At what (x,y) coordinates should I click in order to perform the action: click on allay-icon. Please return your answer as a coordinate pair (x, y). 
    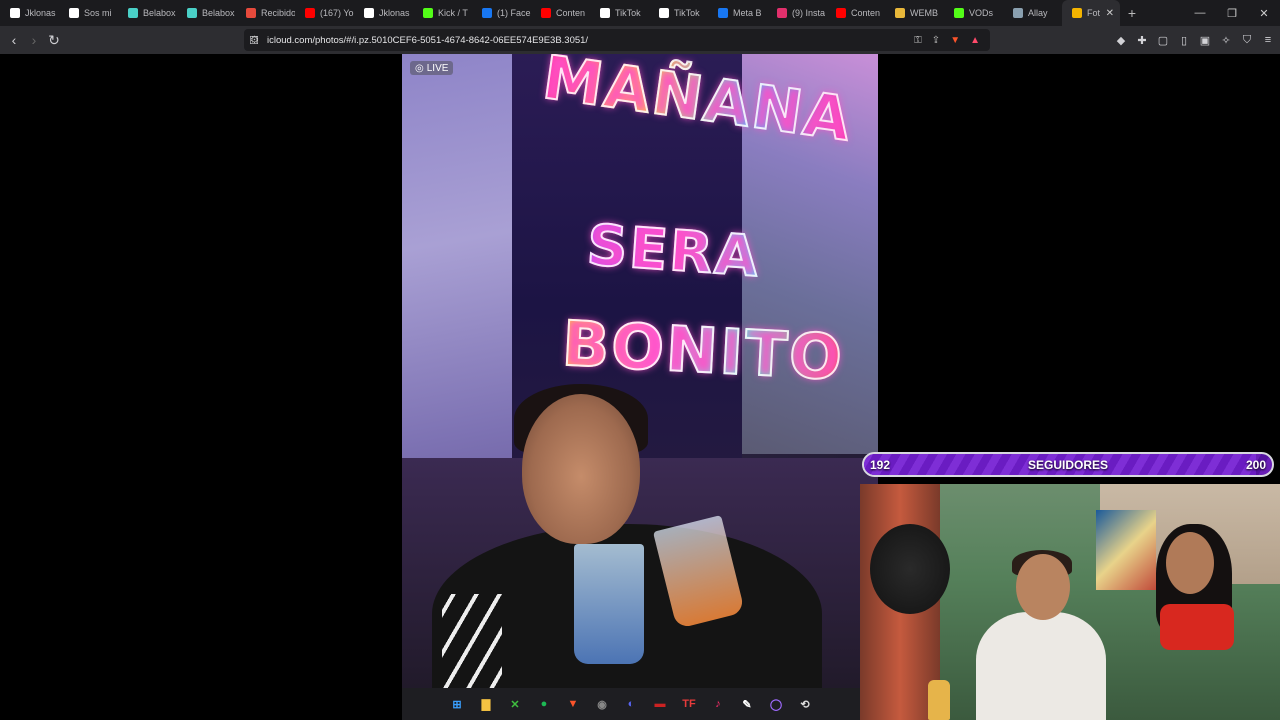
    Looking at the image, I should click on (1018, 13).